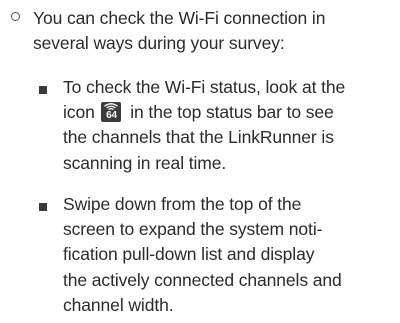  I want to click on text-line: screen to expand the system noti-, so click(193, 229).